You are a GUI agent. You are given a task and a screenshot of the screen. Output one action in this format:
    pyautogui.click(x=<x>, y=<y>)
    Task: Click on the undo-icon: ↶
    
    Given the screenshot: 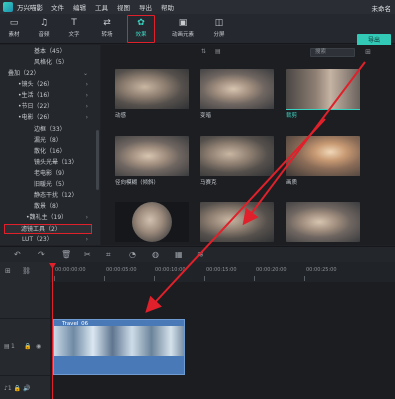 What is the action you would take?
    pyautogui.click(x=17, y=254)
    